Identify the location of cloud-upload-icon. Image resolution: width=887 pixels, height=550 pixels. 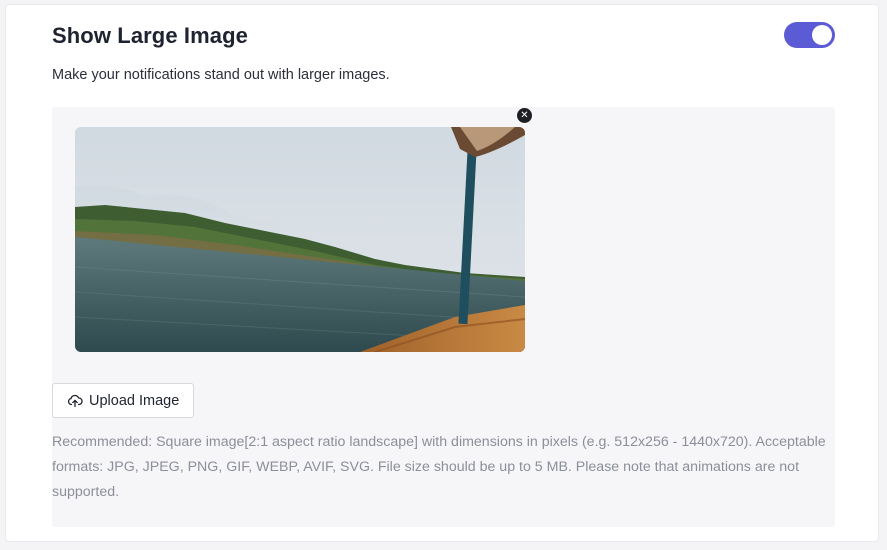
(75, 401).